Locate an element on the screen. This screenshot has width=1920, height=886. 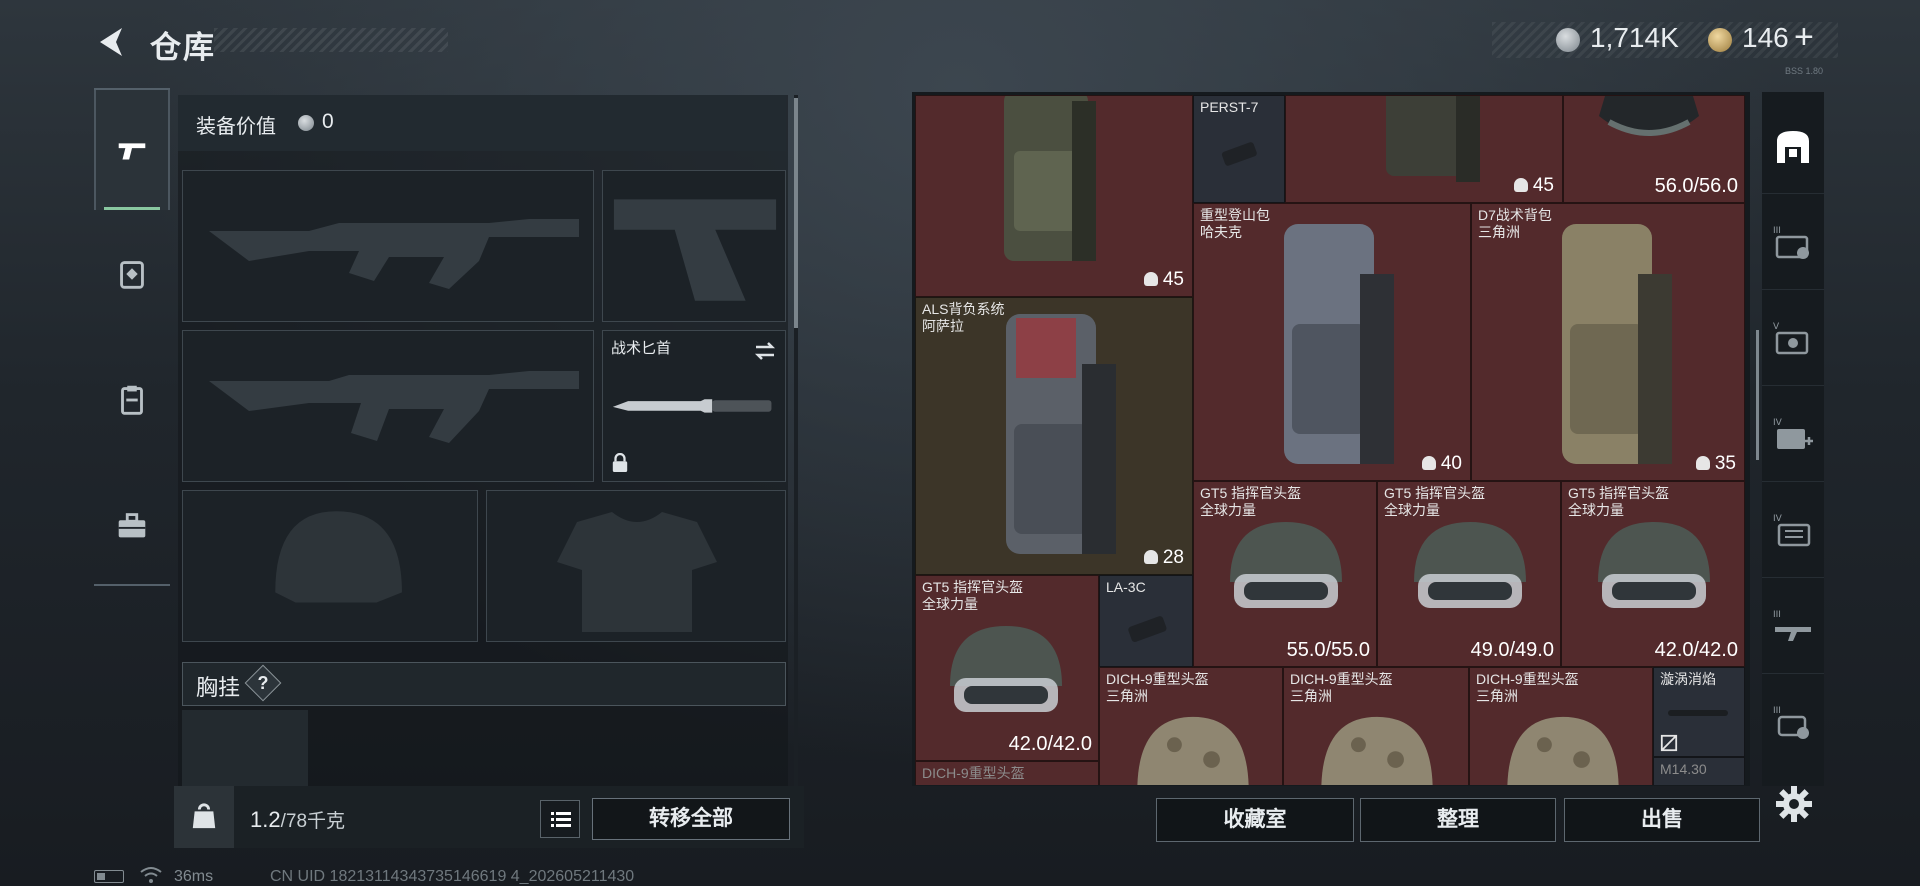
backpack-item: D7战术背包 三角洲 35 is located at coordinates (1608, 342).